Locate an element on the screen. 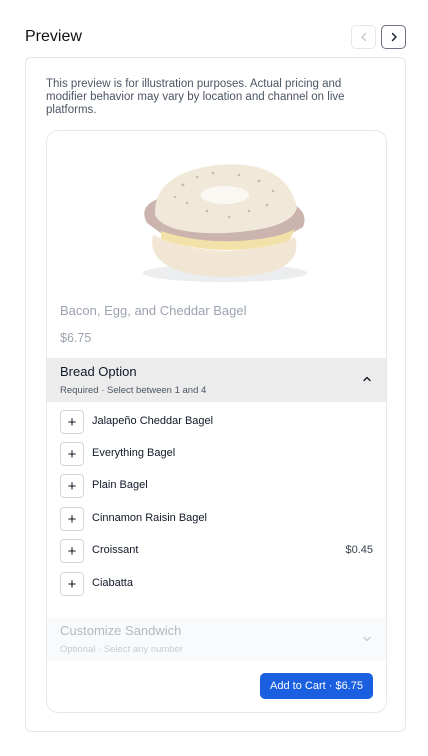 The image size is (428, 756). option-row: + Everything Bagel is located at coordinates (216, 454).